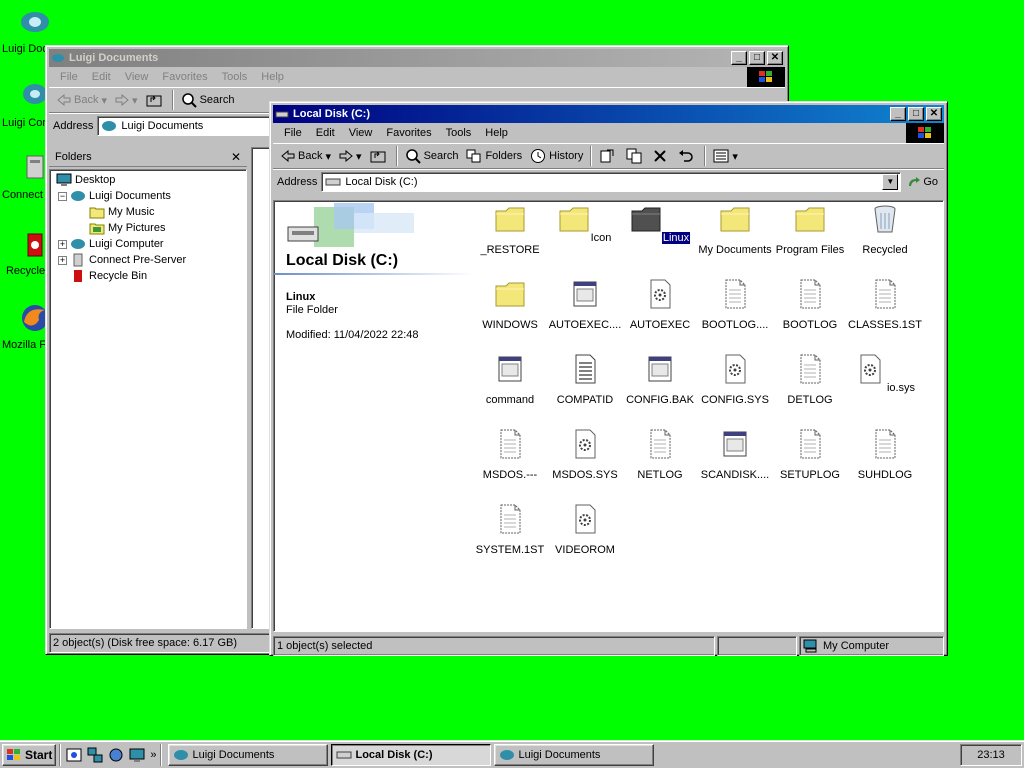 The height and width of the screenshot is (768, 1024). Describe the element at coordinates (585, 529) in the screenshot. I see `file-item: VIDEOROM` at that location.